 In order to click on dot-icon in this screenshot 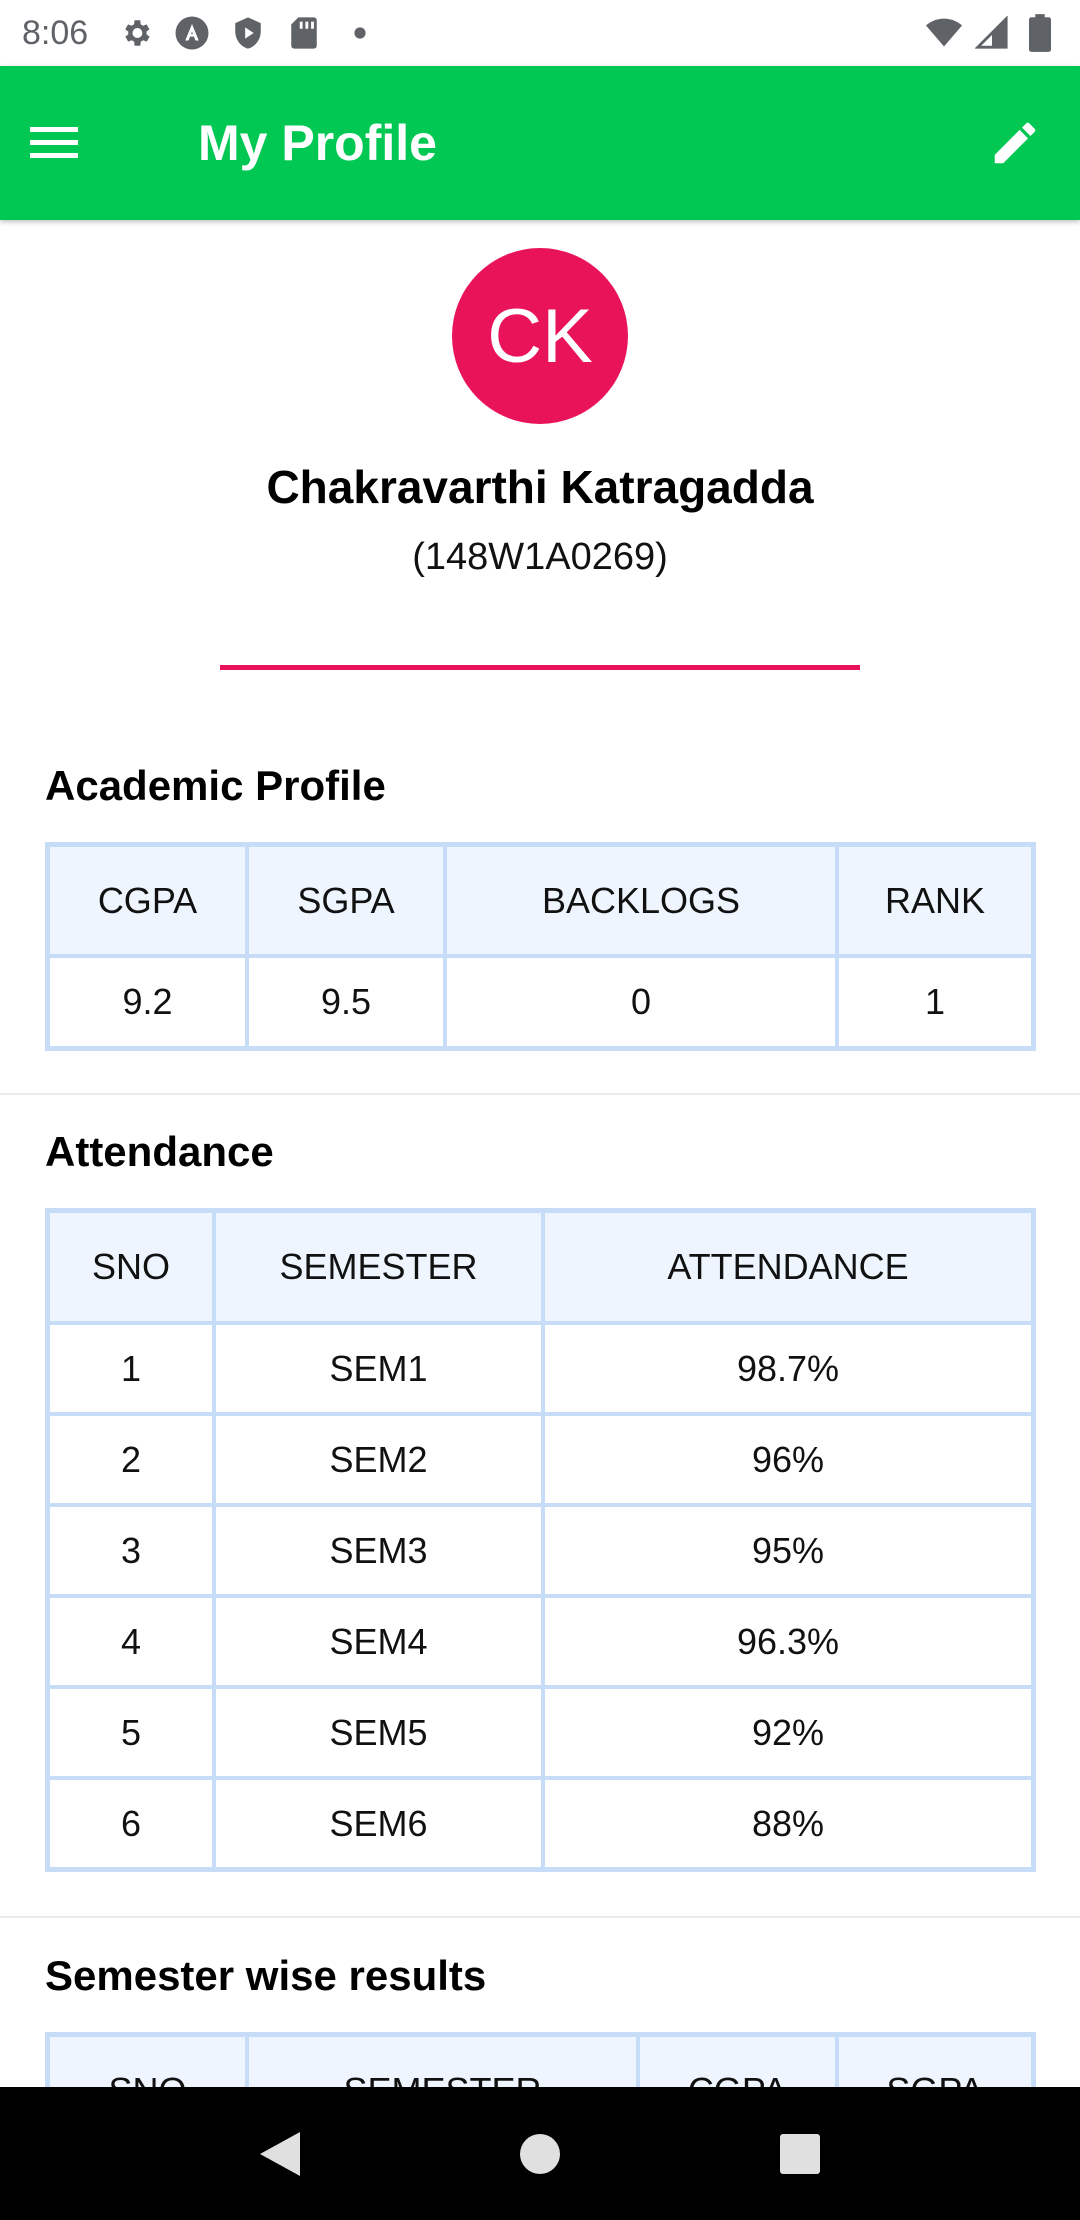, I will do `click(360, 33)`.